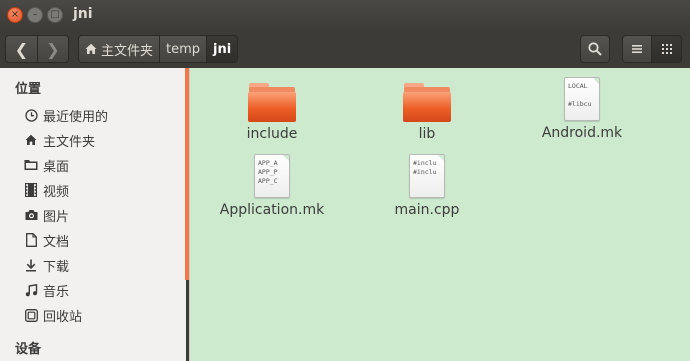 The width and height of the screenshot is (690, 361). What do you see at coordinates (31, 315) in the screenshot?
I see `trash-icon` at bounding box center [31, 315].